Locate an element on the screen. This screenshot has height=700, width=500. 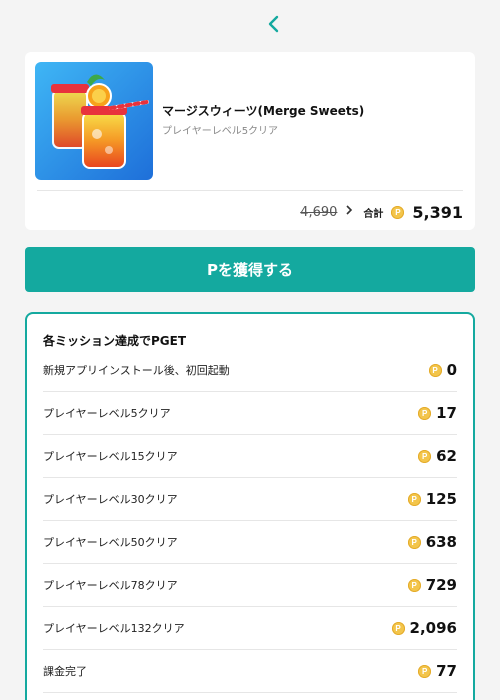
old-price: 4,690 is located at coordinates (319, 212).